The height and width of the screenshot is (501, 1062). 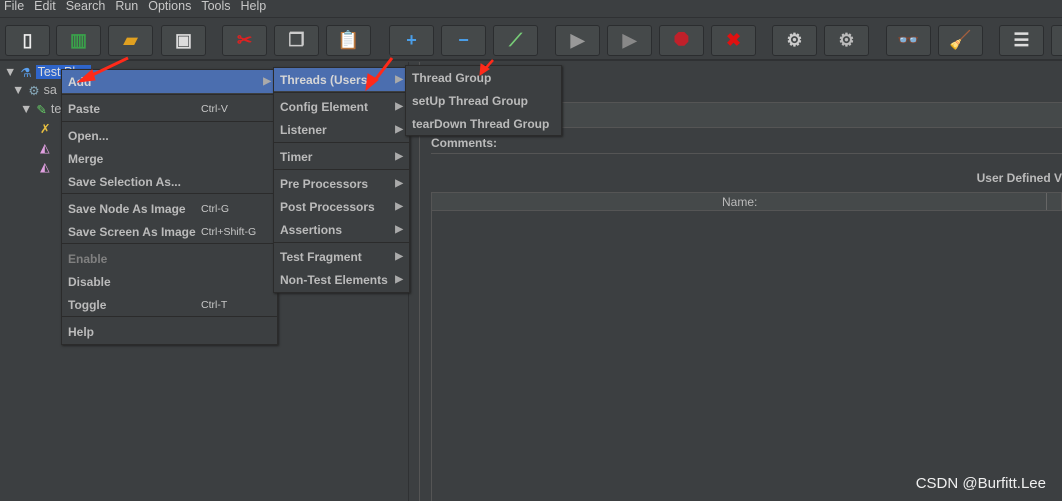 I want to click on arrow-head, so click(x=86, y=76).